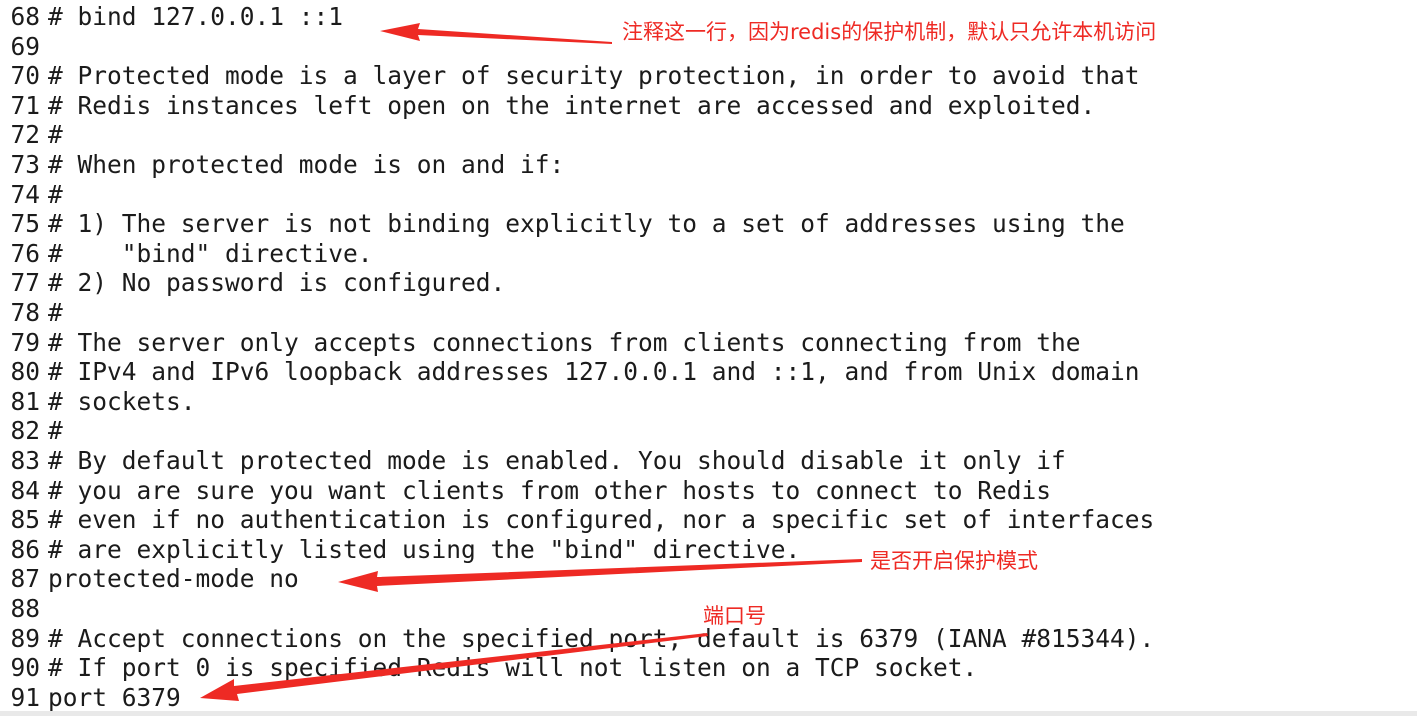 The height and width of the screenshot is (716, 1417). What do you see at coordinates (954, 561) in the screenshot?
I see `annotation-protected-mode-note: 是否开启保护模式` at bounding box center [954, 561].